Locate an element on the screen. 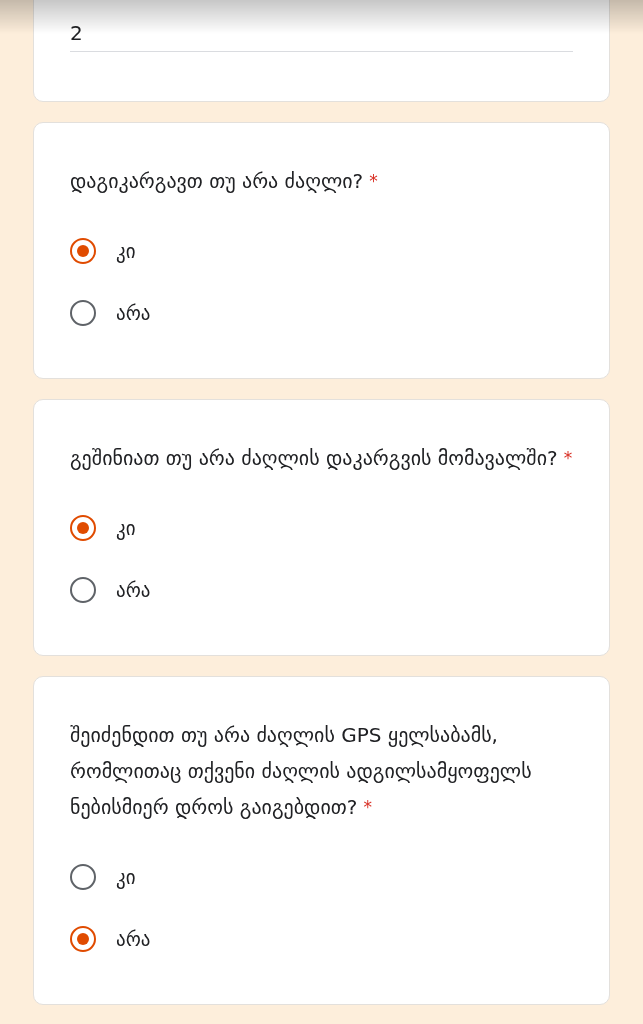  question-text: შეიძენდით თუ არა ძაღლის GPS ყელსაბამს, რომლითაც თქვენი ძაღლის ადგილსამყოფელს ნებისმიერ დროს გაიგებდით? * is located at coordinates (301, 771).